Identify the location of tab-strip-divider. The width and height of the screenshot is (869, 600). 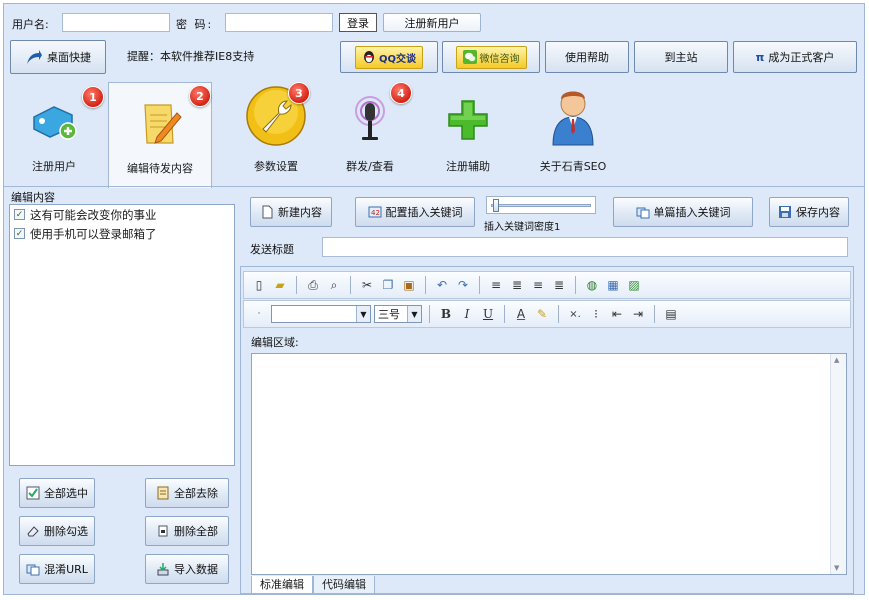
(434, 186).